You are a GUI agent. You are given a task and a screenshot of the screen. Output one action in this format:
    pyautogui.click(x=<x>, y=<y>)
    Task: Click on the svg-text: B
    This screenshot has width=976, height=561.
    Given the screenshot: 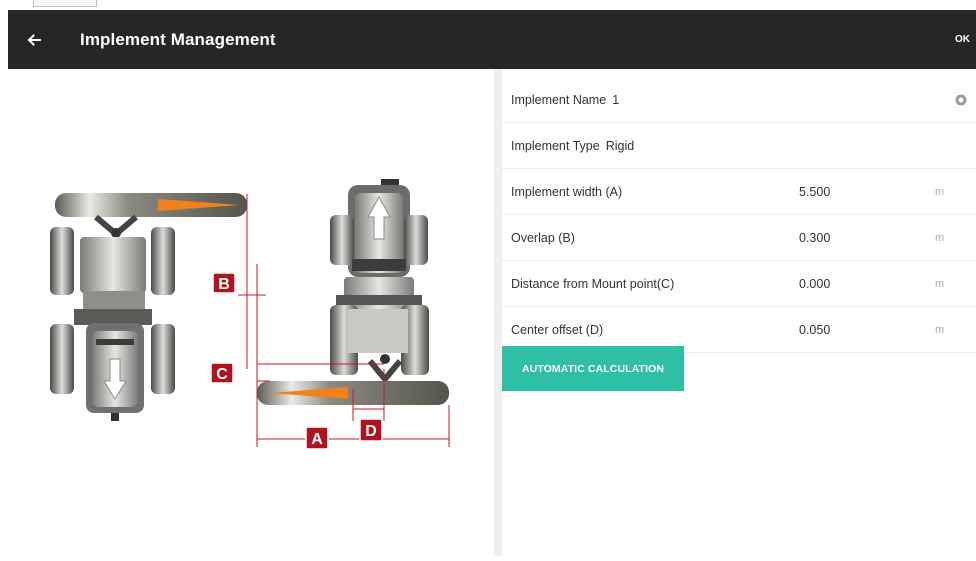 What is the action you would take?
    pyautogui.click(x=224, y=284)
    